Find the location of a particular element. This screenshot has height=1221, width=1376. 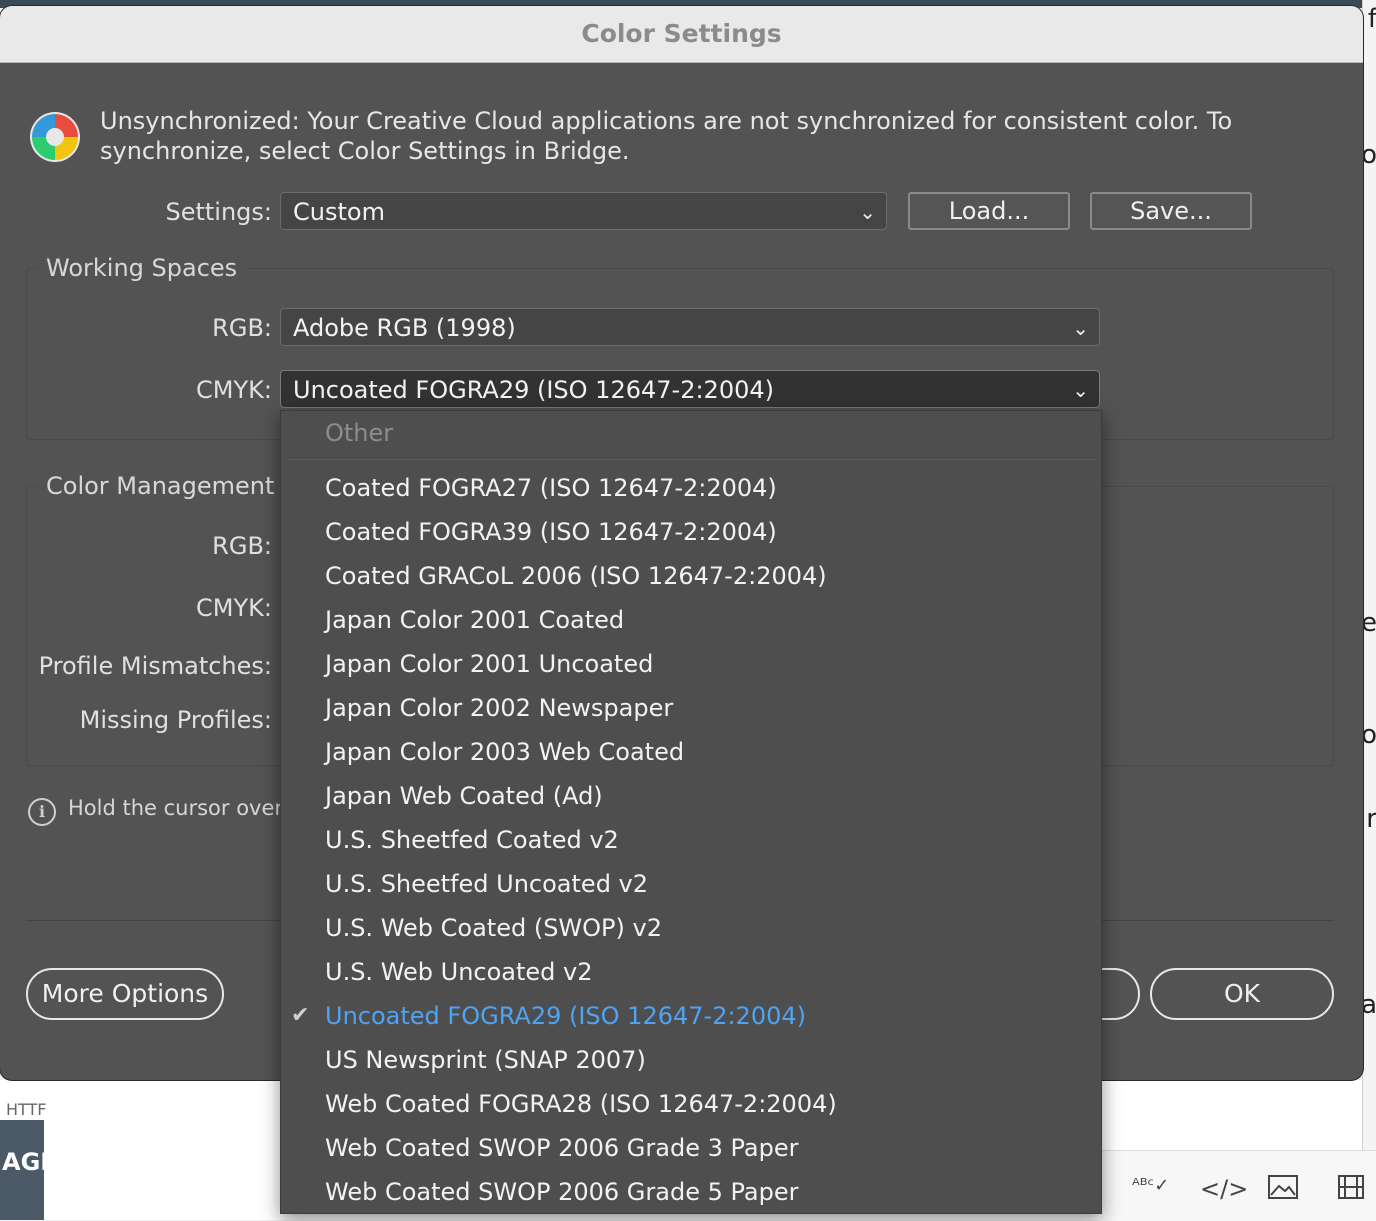

menu-item-label: Coated GRACoL 2006 (ISO 12647-2:2004) is located at coordinates (576, 576).